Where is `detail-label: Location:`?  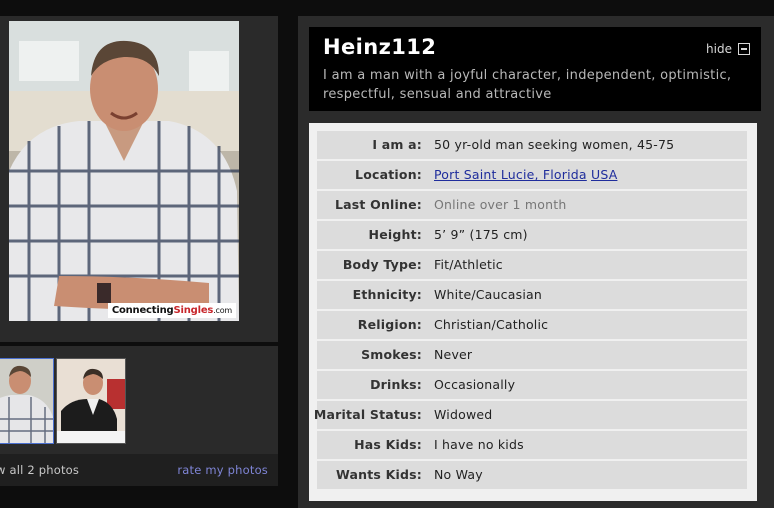 detail-label: Location: is located at coordinates (388, 174).